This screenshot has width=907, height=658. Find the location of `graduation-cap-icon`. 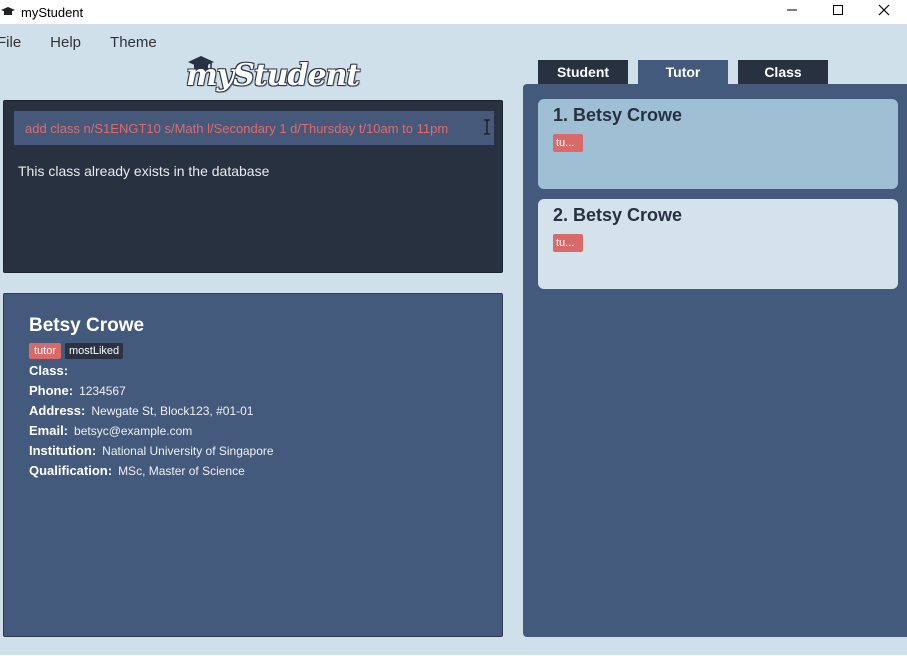

graduation-cap-icon is located at coordinates (8, 12).